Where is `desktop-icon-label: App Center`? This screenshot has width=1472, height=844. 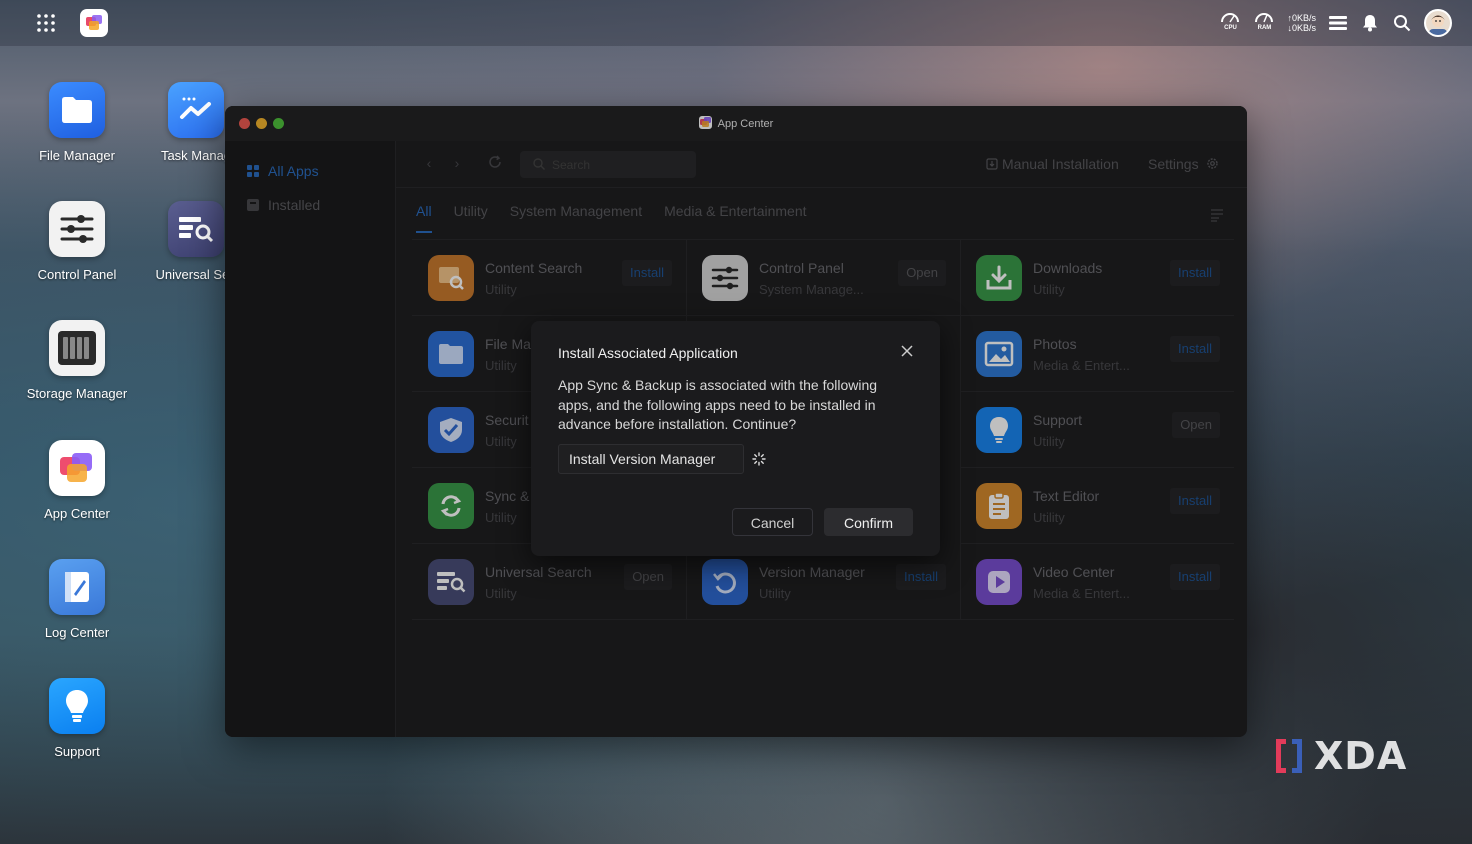 desktop-icon-label: App Center is located at coordinates (77, 513).